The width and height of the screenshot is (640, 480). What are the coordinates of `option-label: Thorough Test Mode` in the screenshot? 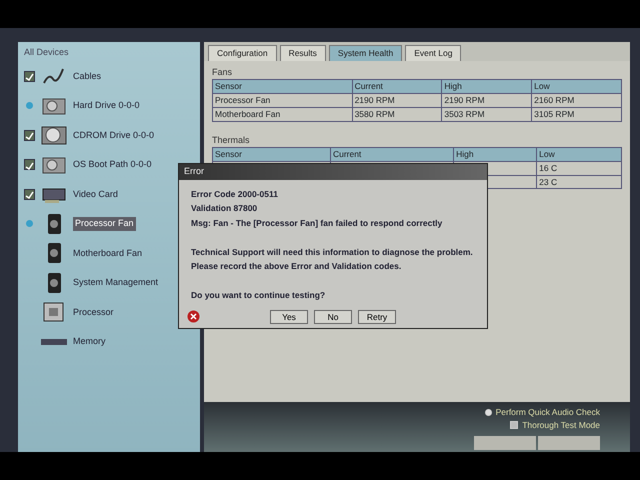 It's located at (561, 425).